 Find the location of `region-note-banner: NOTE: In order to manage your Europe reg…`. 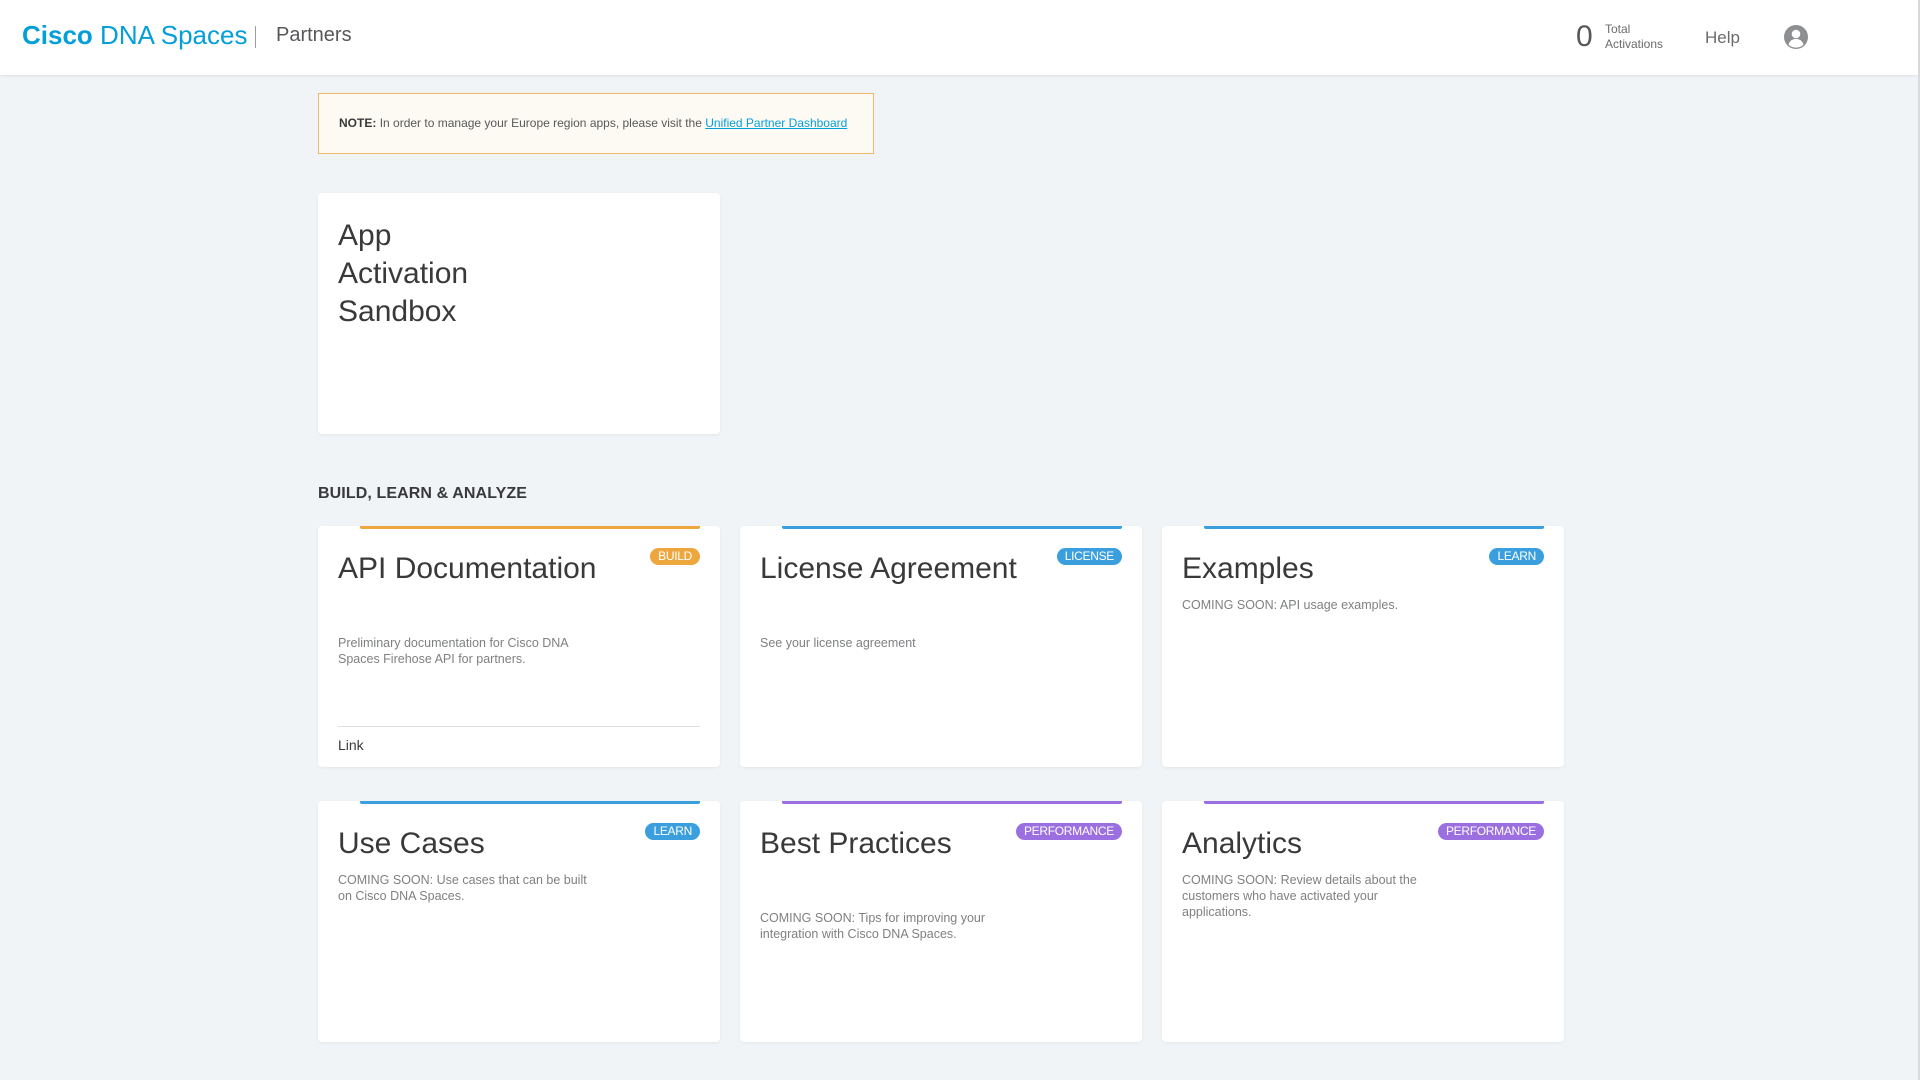

region-note-banner: NOTE: In order to manage your Europe reg… is located at coordinates (596, 123).